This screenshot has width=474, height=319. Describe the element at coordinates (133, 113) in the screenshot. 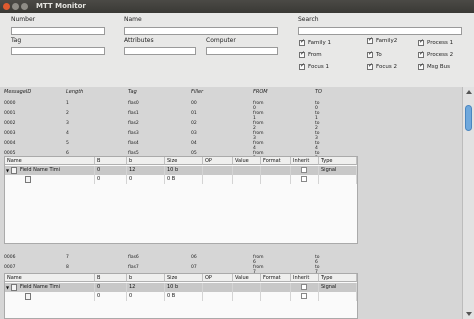

I see `message-cell: flas1` at that location.